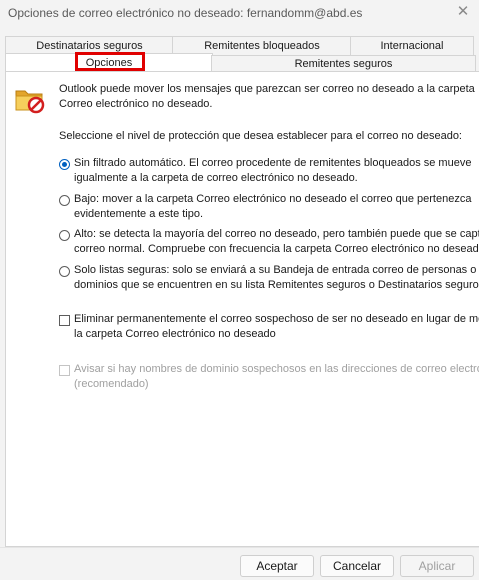  What do you see at coordinates (175, 334) in the screenshot?
I see `delete-permanently-label-cont: la carpeta Correo electrónico no deseado` at bounding box center [175, 334].